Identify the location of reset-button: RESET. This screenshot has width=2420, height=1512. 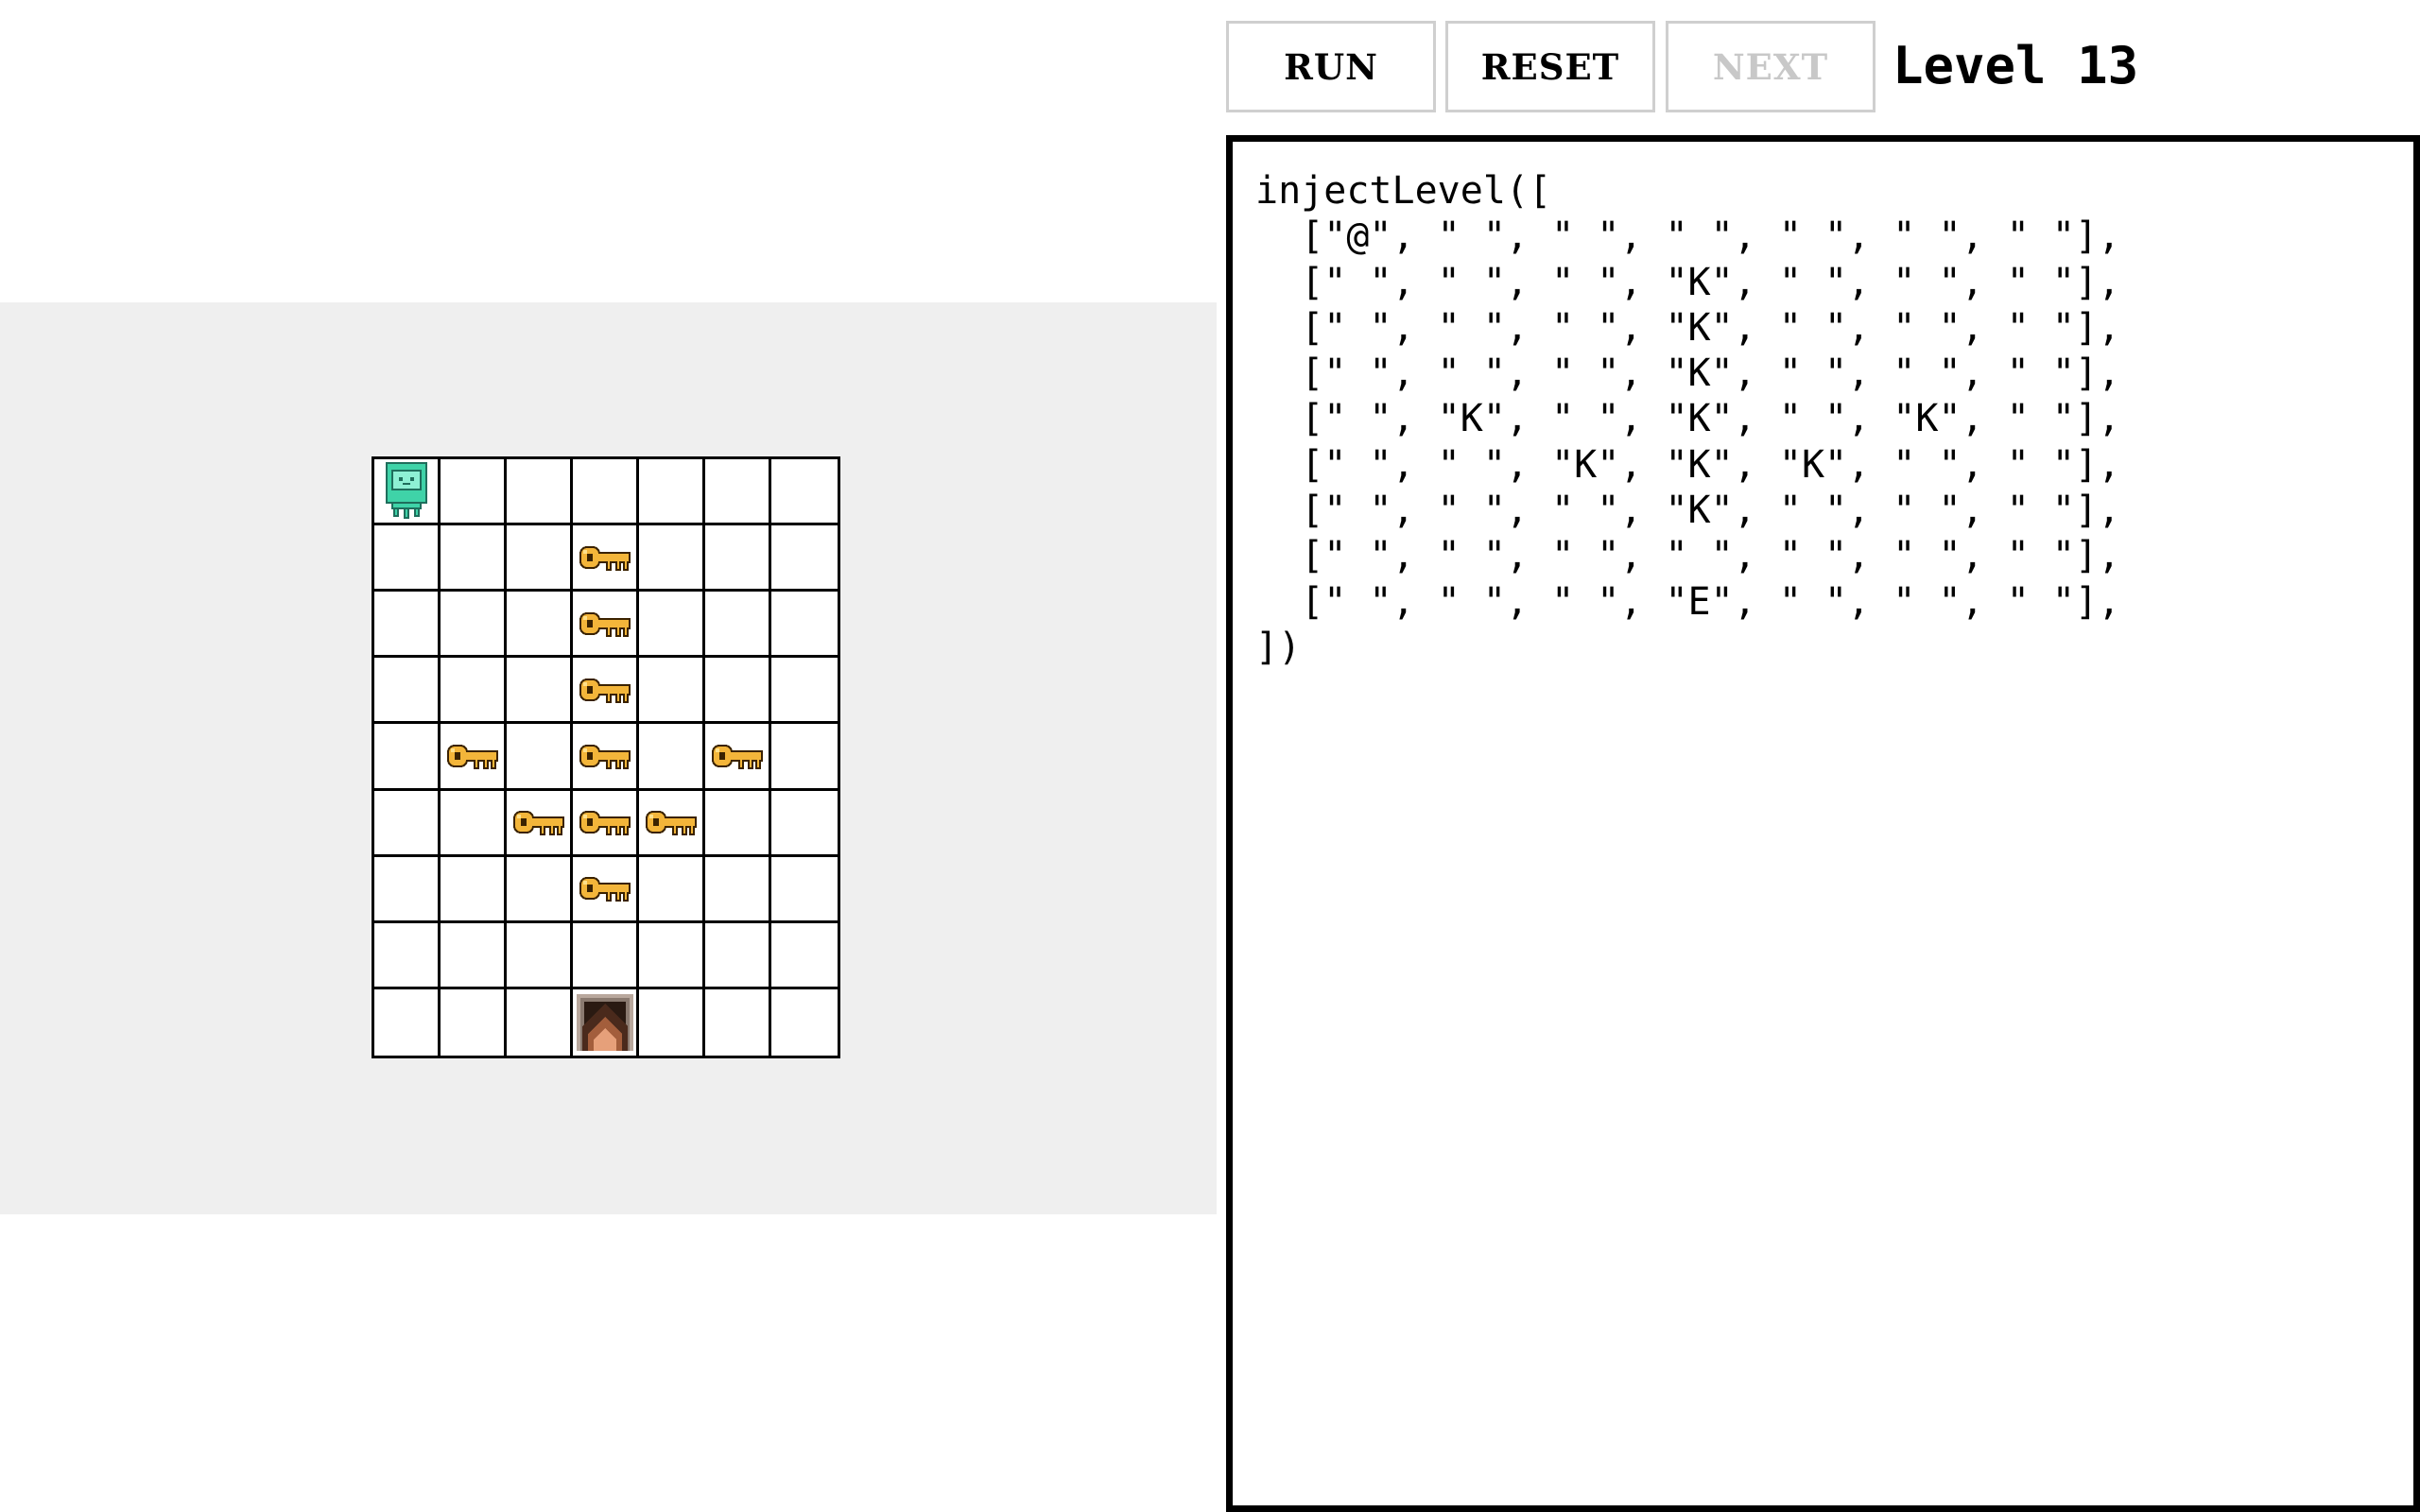
(1550, 66).